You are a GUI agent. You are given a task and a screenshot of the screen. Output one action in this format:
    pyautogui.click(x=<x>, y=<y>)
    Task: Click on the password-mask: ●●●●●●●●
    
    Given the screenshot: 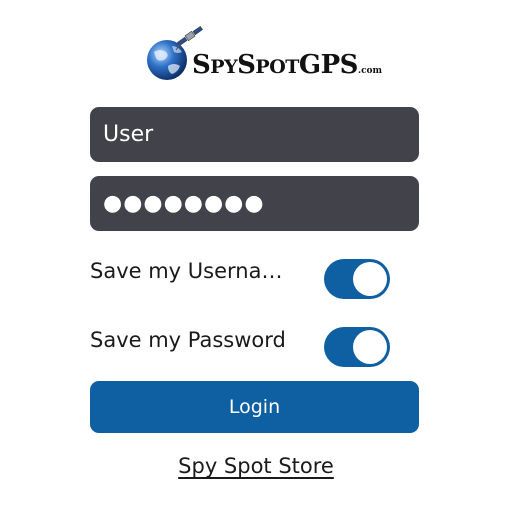 What is the action you would take?
    pyautogui.click(x=184, y=203)
    